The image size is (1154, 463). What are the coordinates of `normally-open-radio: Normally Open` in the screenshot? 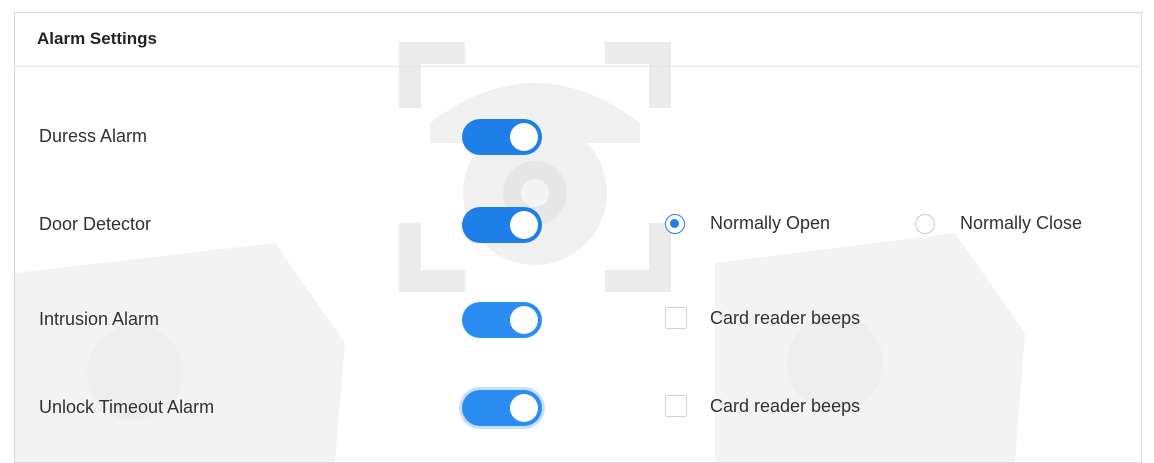 It's located at (775, 225).